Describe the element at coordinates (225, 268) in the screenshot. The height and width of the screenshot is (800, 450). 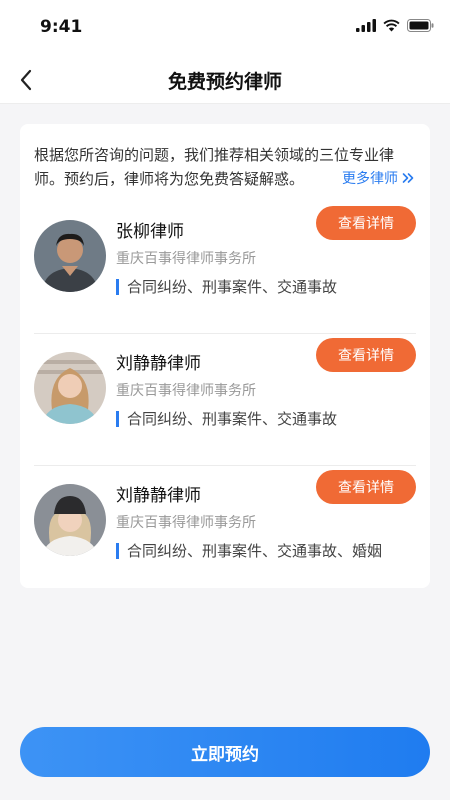
I see `lawyer-item: 张柳律师 重庆百事得律师事务所 合同纠纷、刑事案件、交通事故 查看详情` at that location.